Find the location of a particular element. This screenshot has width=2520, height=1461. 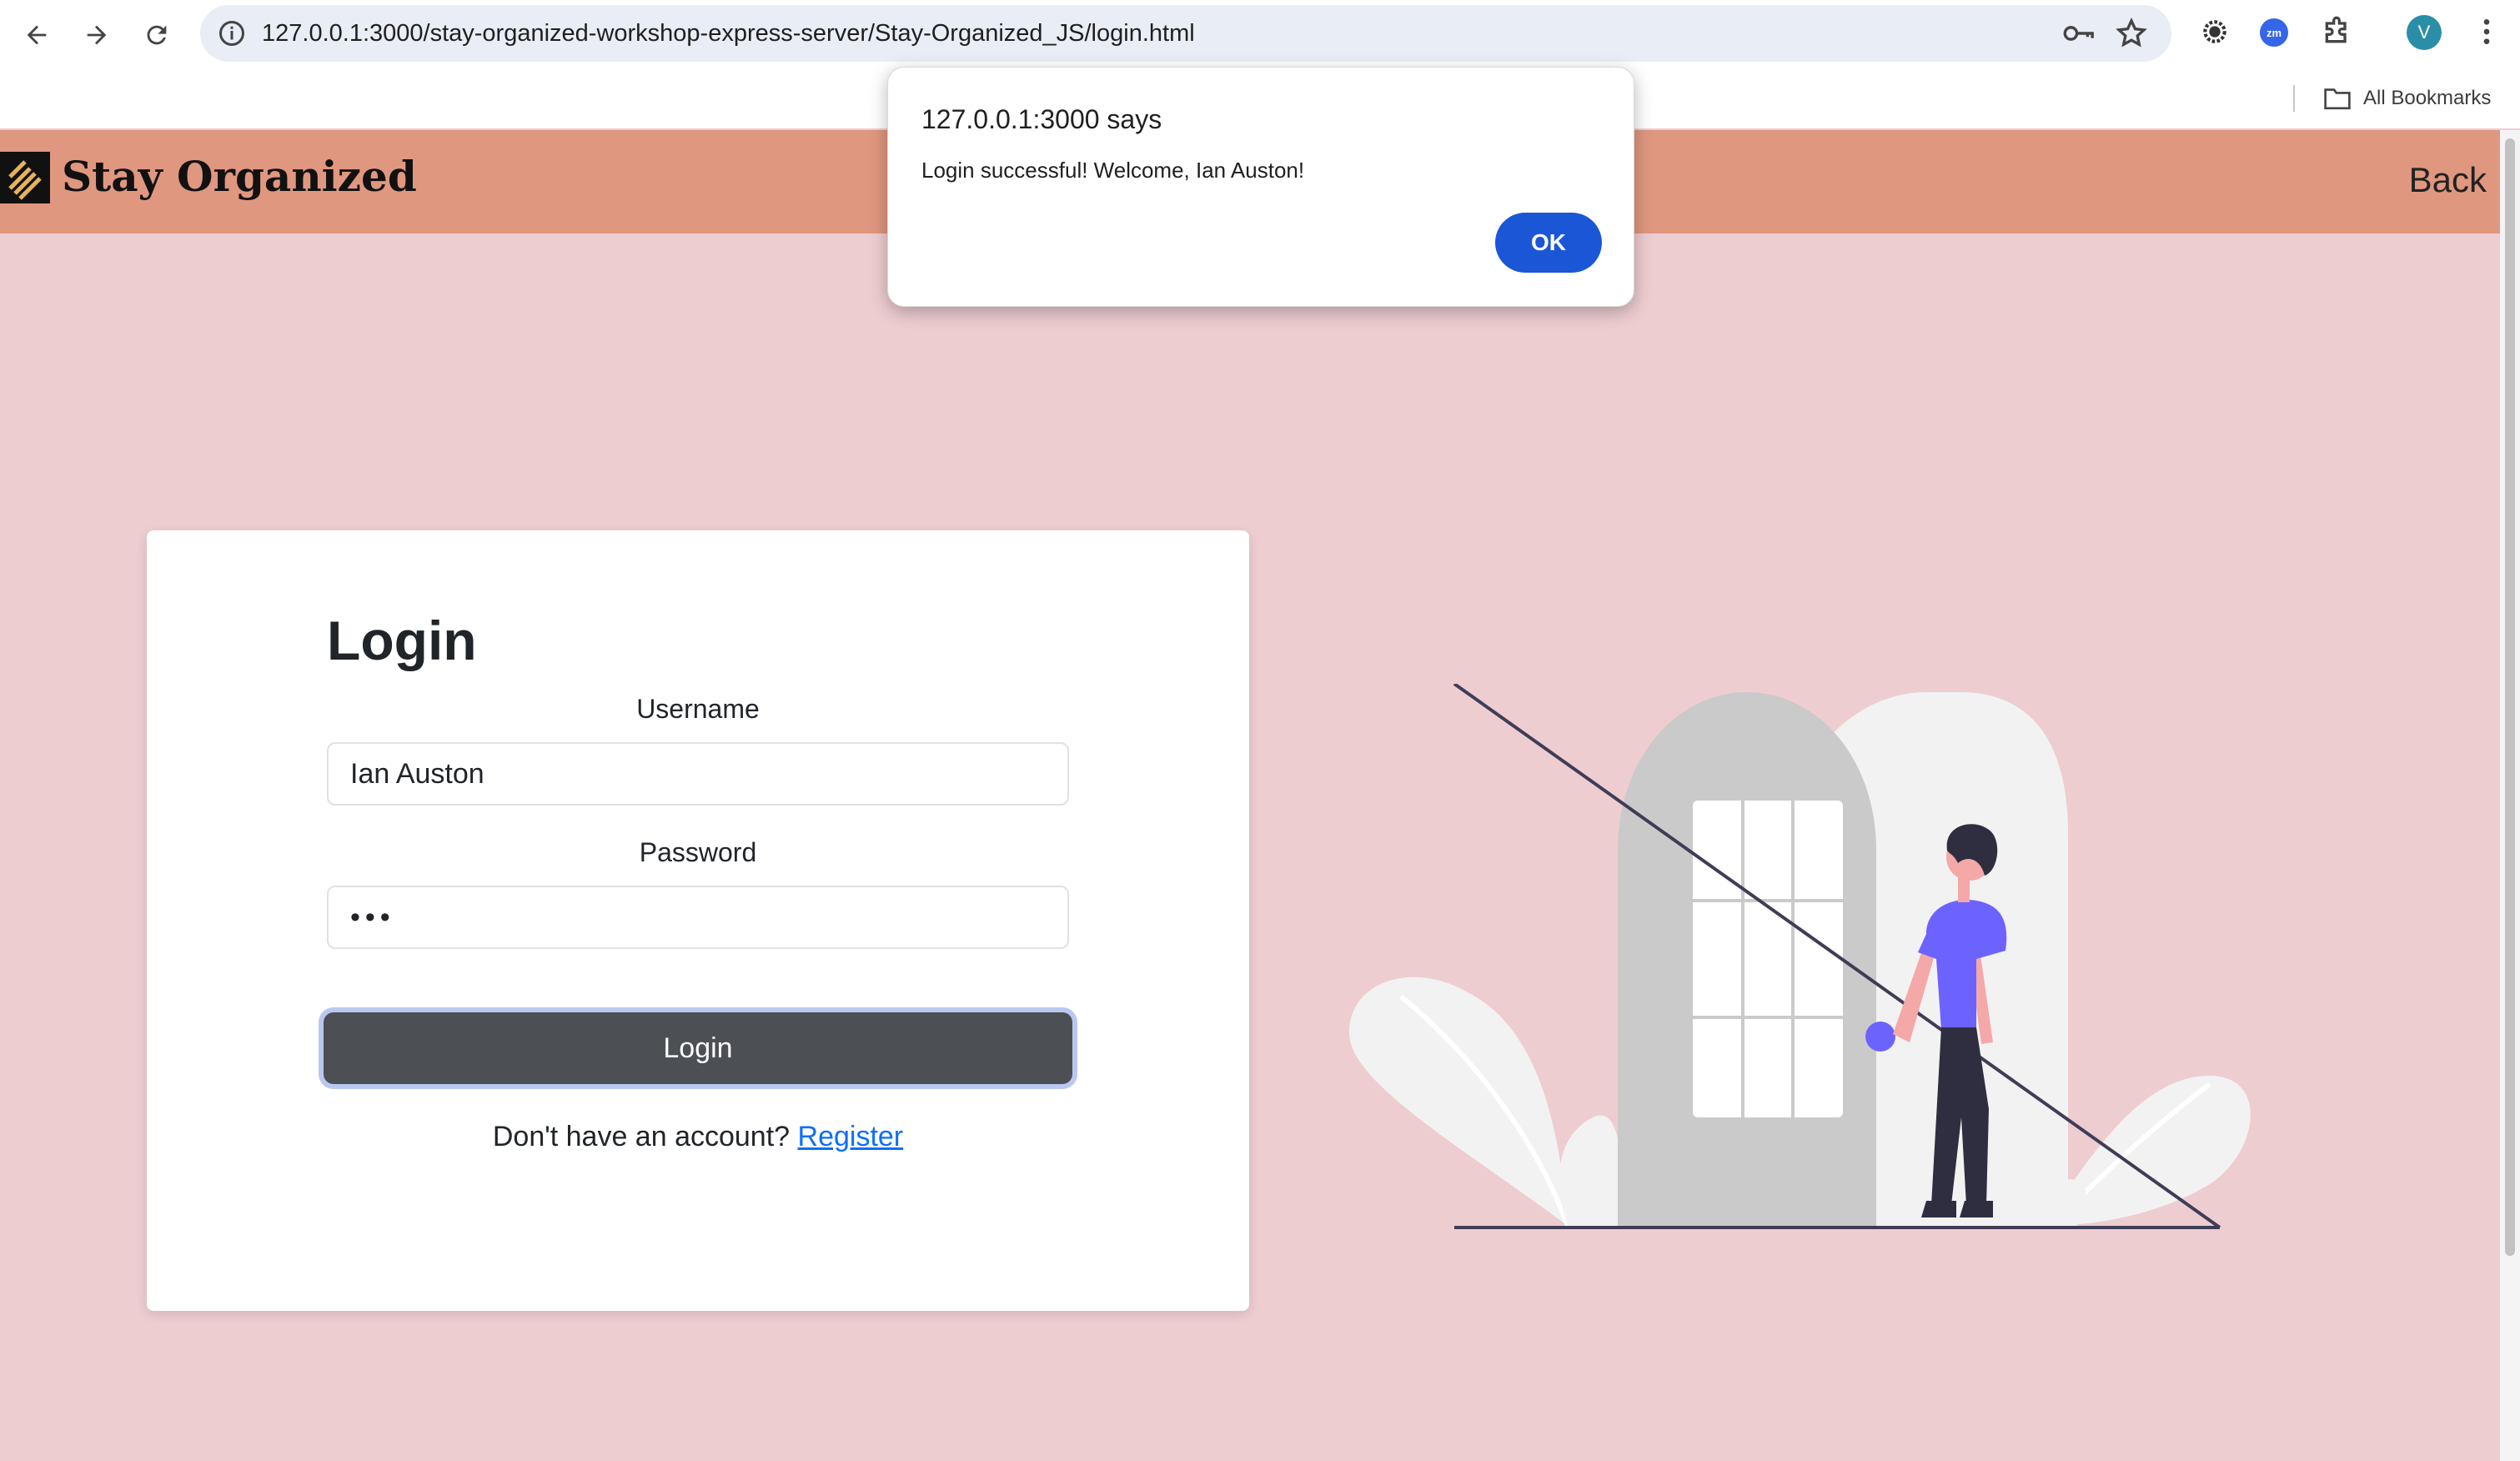

door-illustration is located at coordinates (1799, 956).